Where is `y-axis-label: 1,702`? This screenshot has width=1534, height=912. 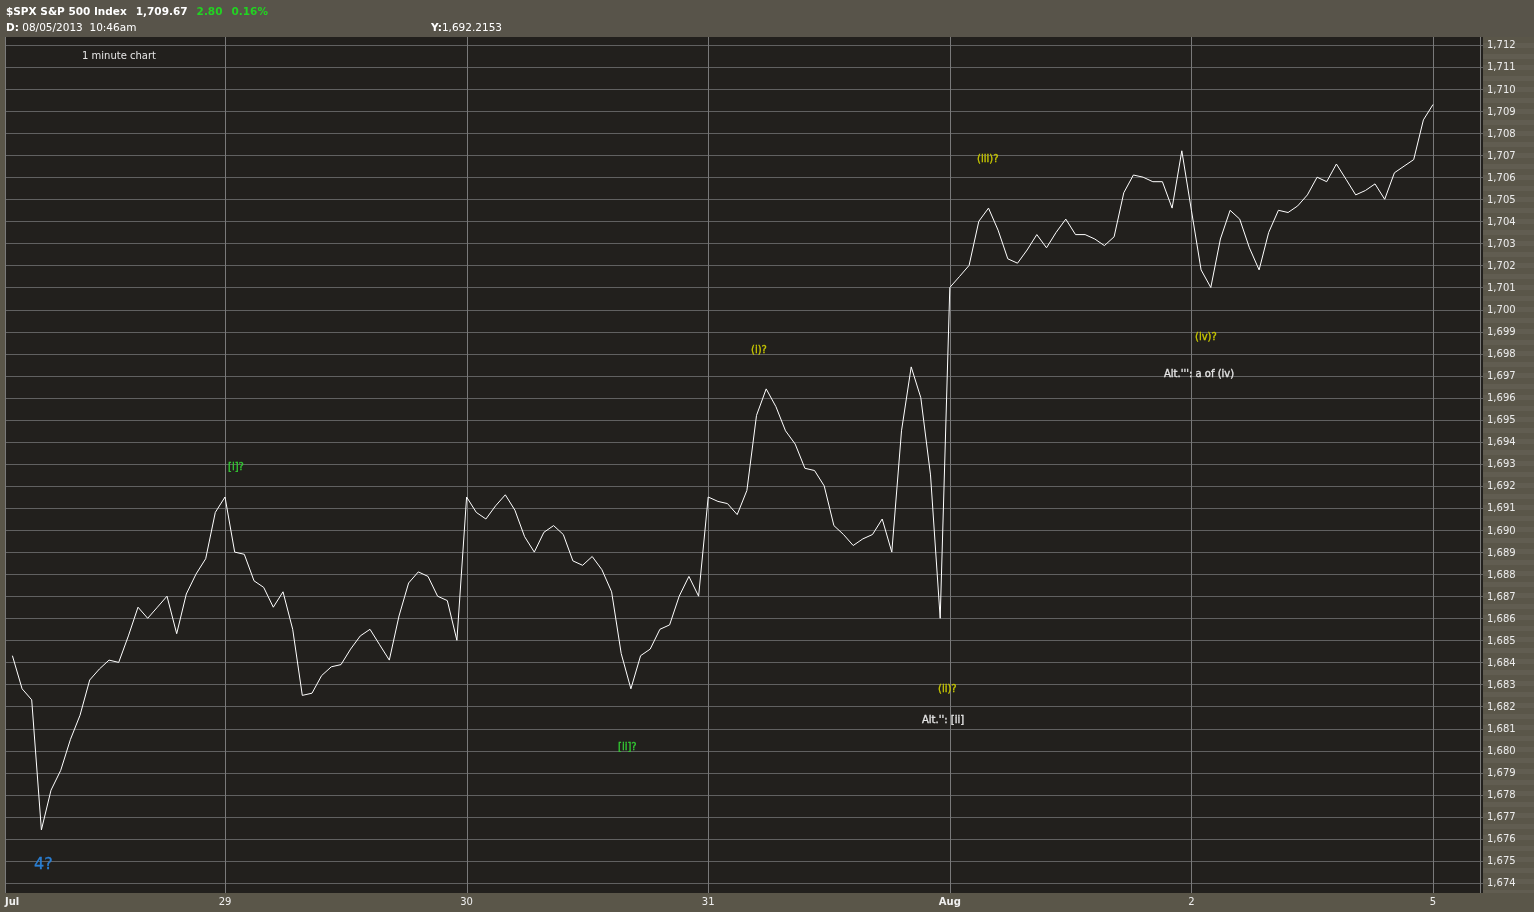 y-axis-label: 1,702 is located at coordinates (1501, 265).